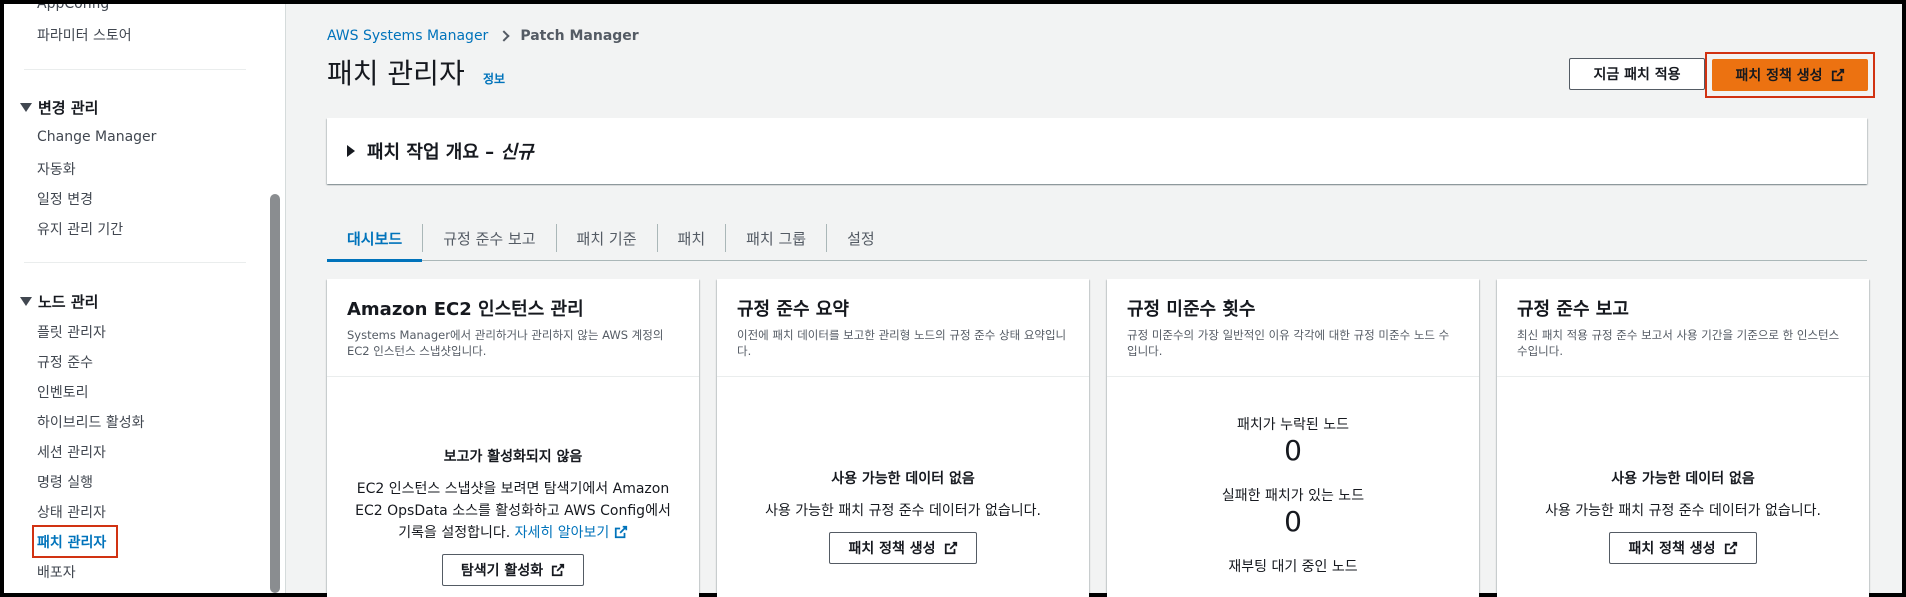 The width and height of the screenshot is (1906, 597). What do you see at coordinates (407, 36) in the screenshot?
I see `breadcrumb-root-link: AWS Systems Manager` at bounding box center [407, 36].